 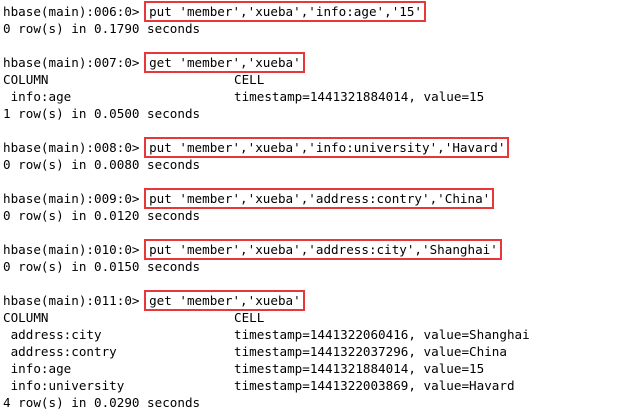 I want to click on result-line: 0 row(s) in 0.0120 seconds, so click(x=102, y=215).